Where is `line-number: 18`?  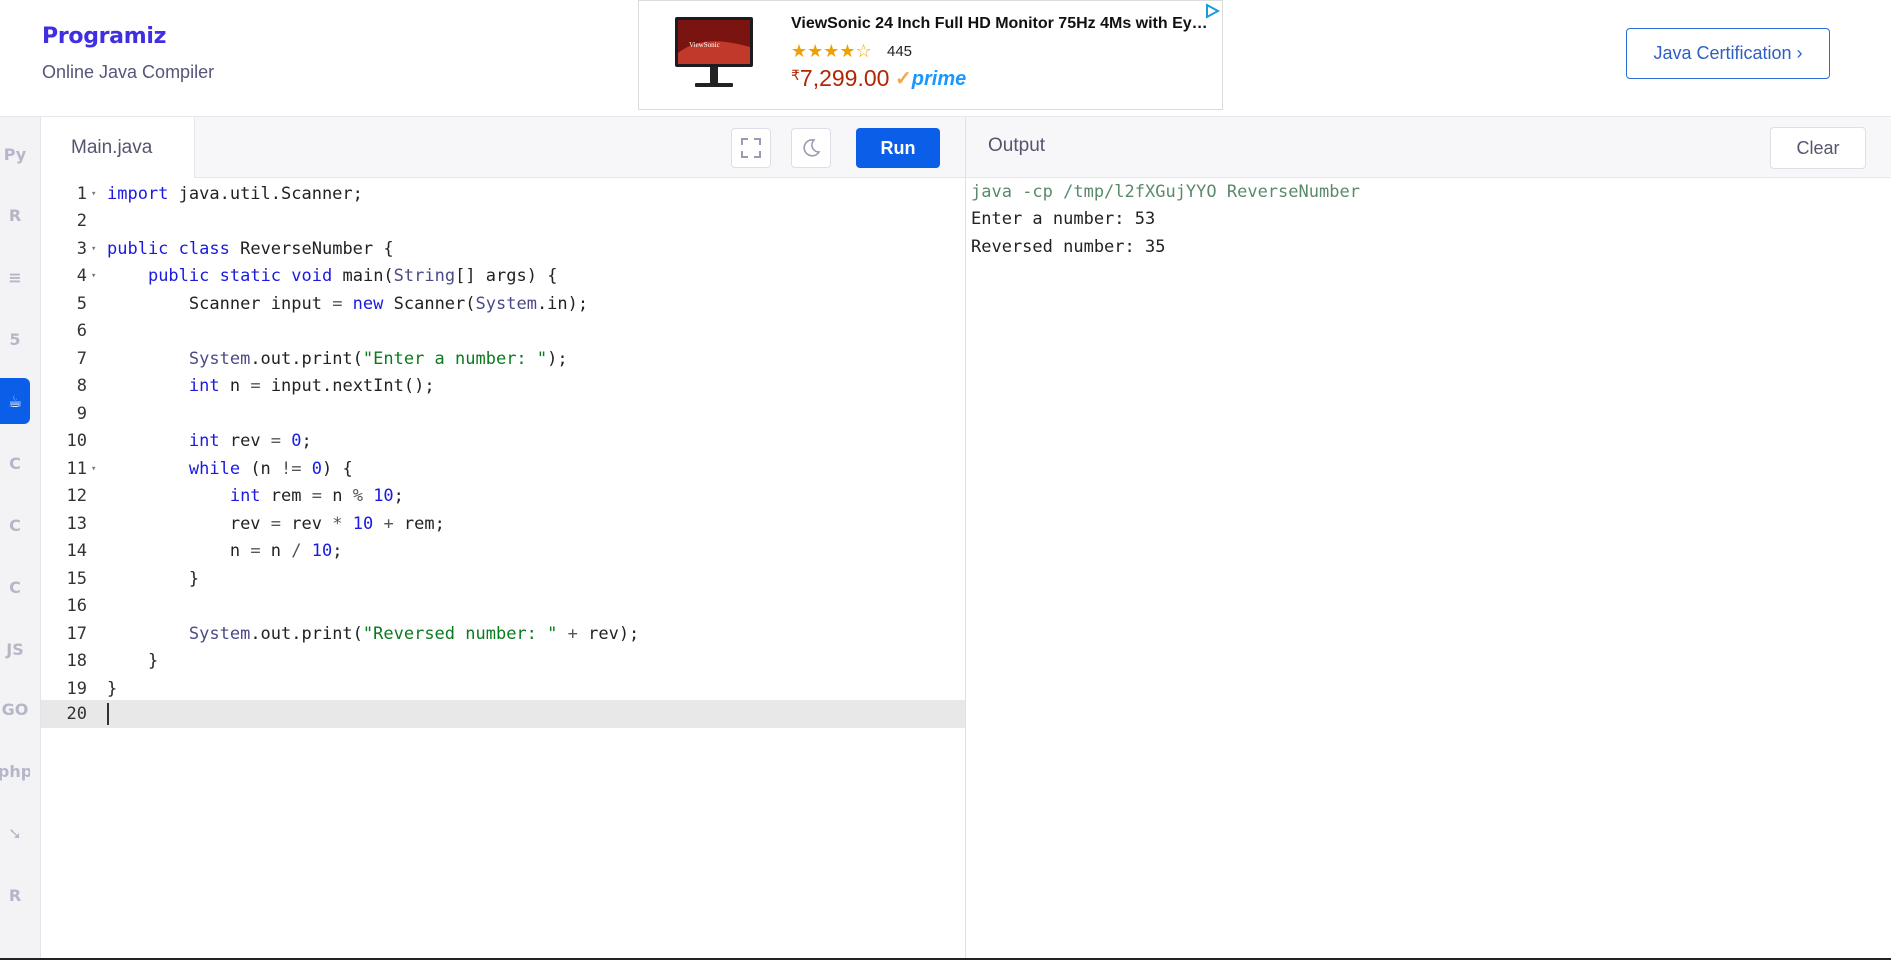 line-number: 18 is located at coordinates (76, 661).